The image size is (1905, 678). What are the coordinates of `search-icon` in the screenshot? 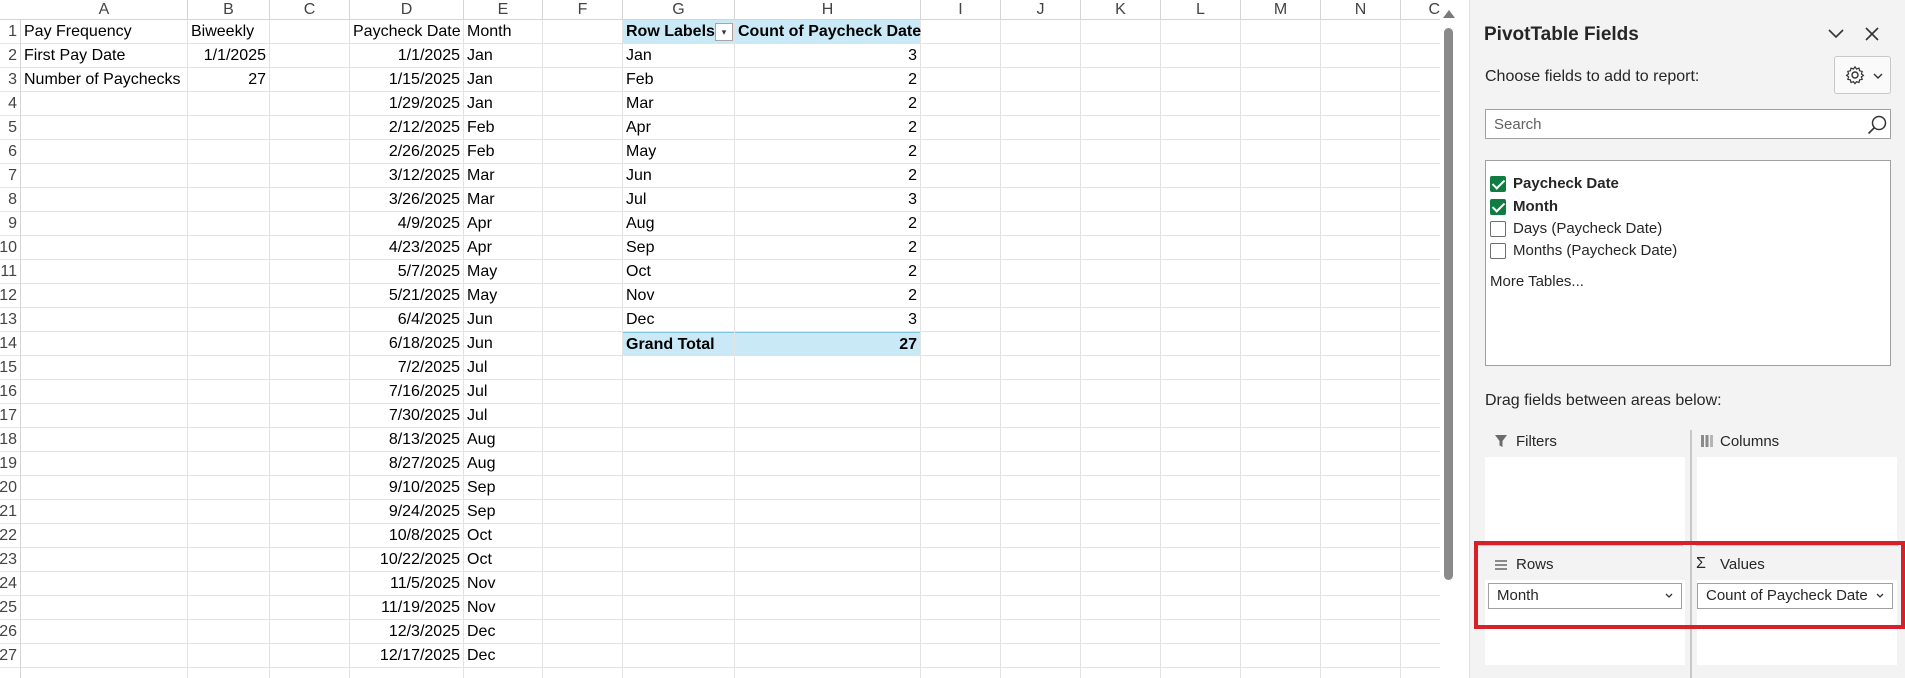 It's located at (1877, 125).